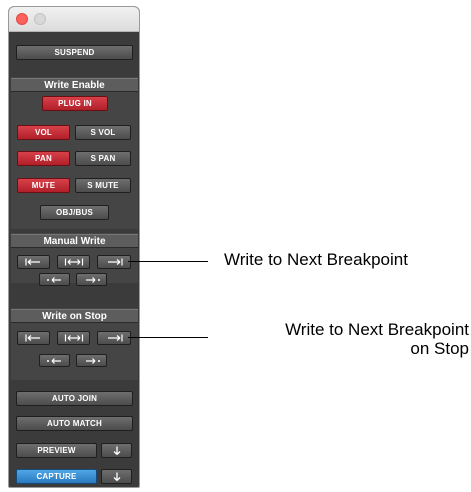 The height and width of the screenshot is (492, 471). Describe the element at coordinates (43, 132) in the screenshot. I see `vol-button: VOL` at that location.